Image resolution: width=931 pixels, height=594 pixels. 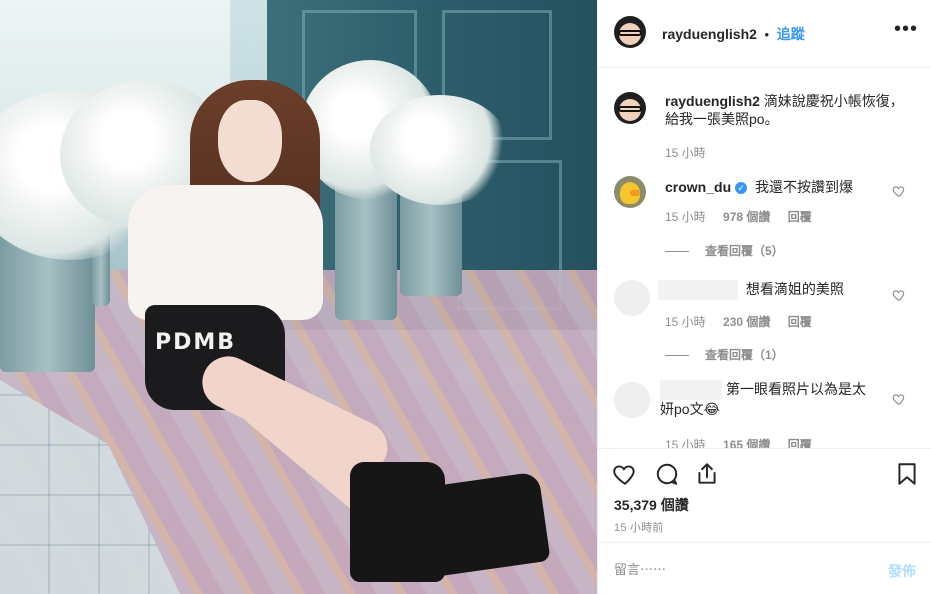 I want to click on comment-text: 我還不按讚到爆, so click(x=804, y=187).